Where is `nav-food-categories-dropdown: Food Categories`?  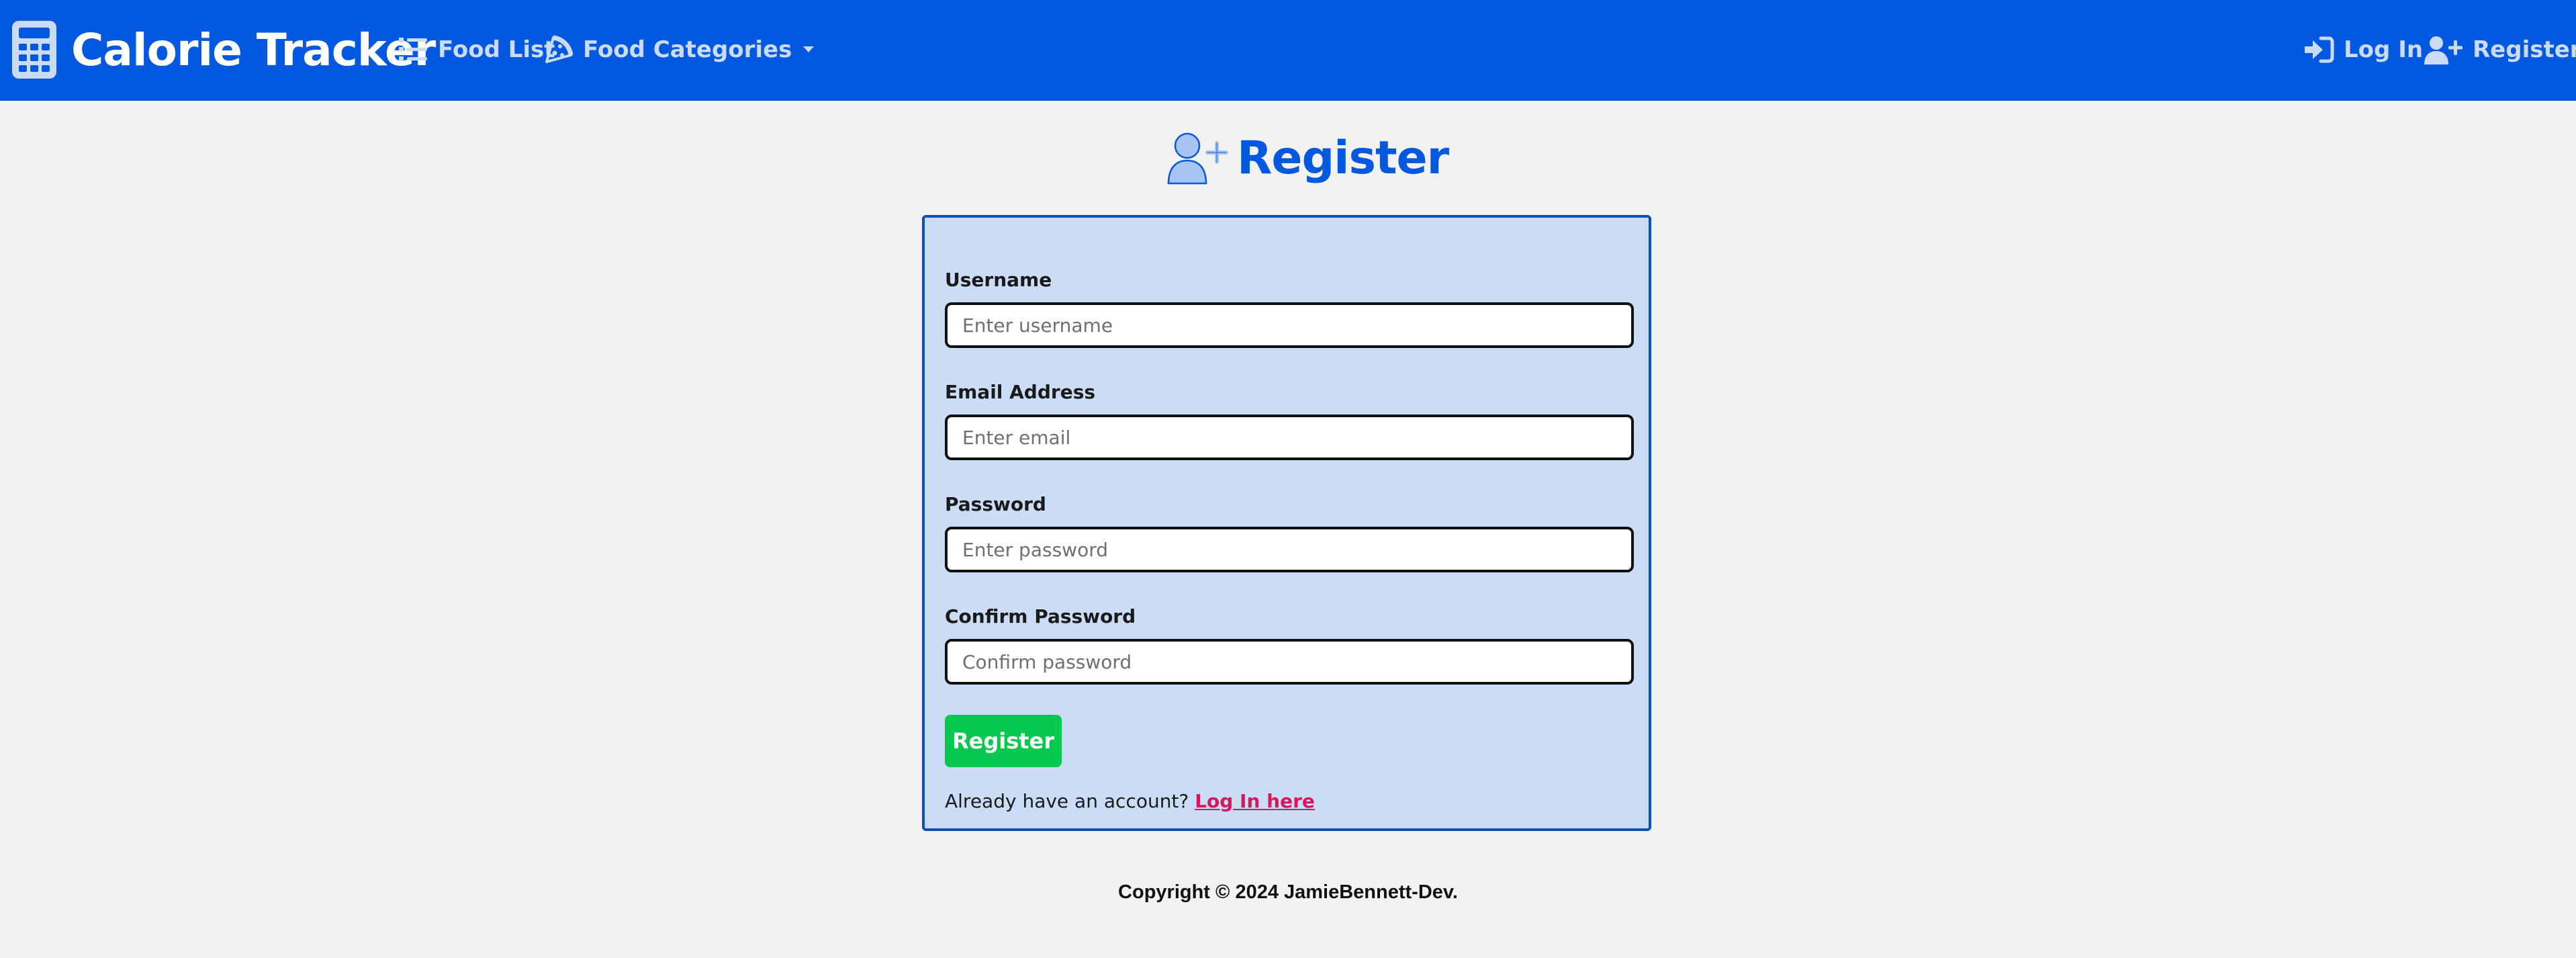 nav-food-categories-dropdown: Food Categories is located at coordinates (684, 50).